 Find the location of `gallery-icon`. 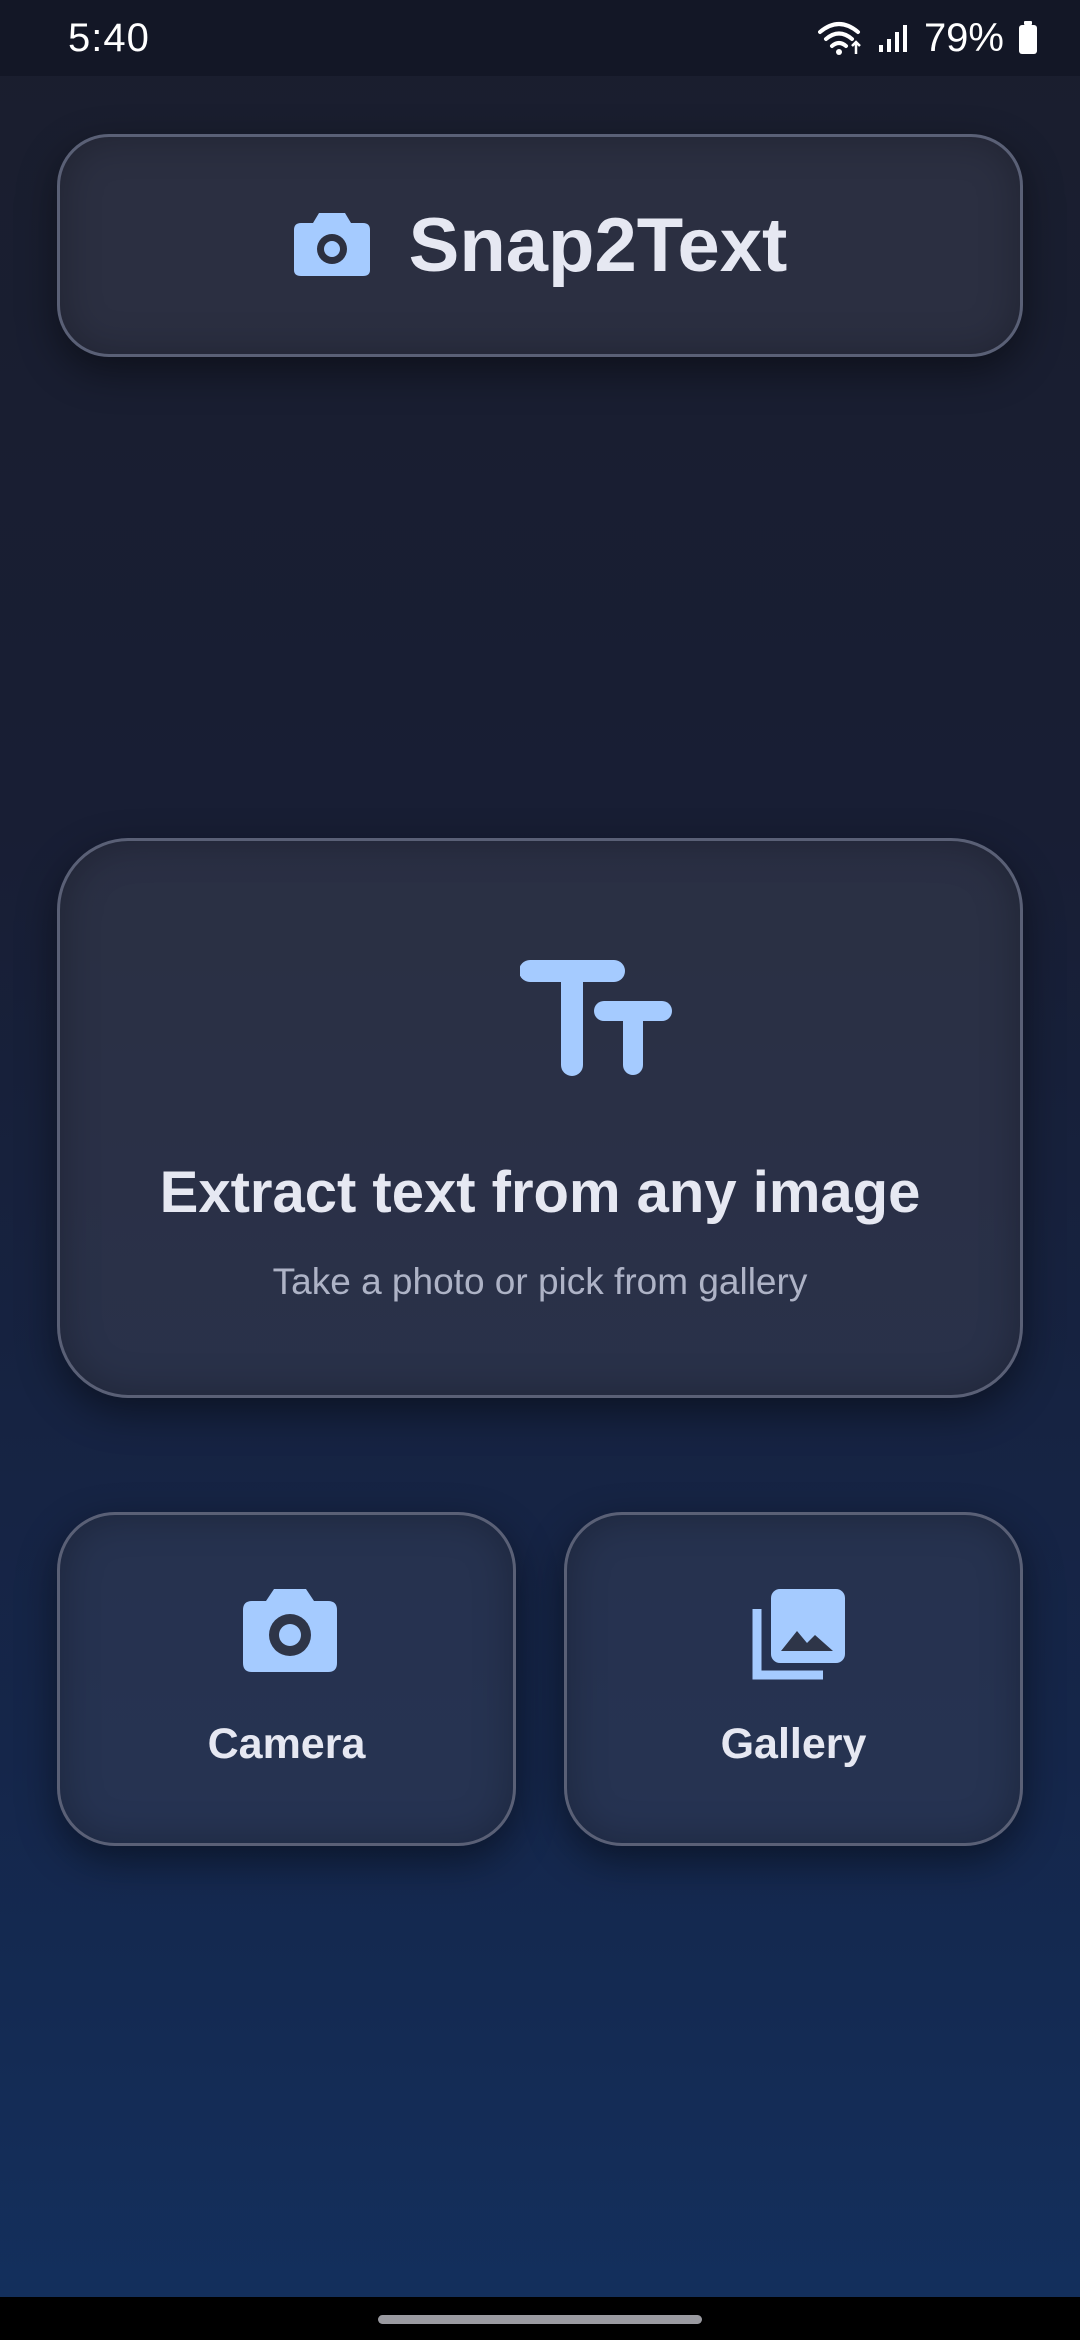

gallery-icon is located at coordinates (797, 1637).